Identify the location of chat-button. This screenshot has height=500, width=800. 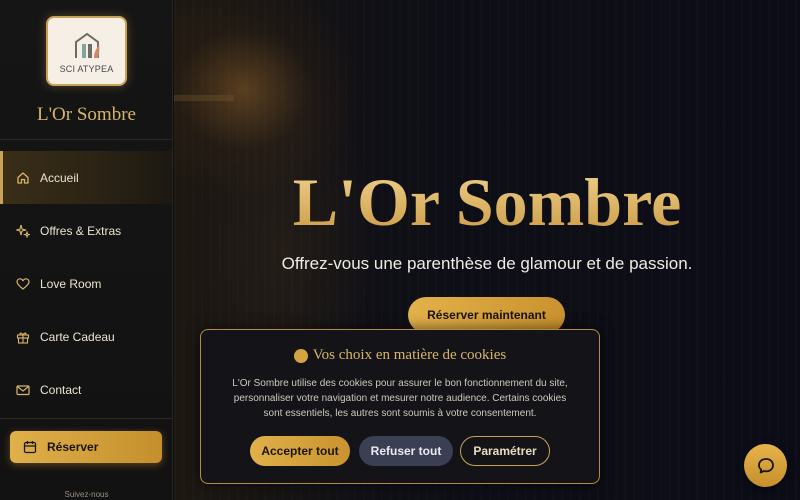
(765, 465).